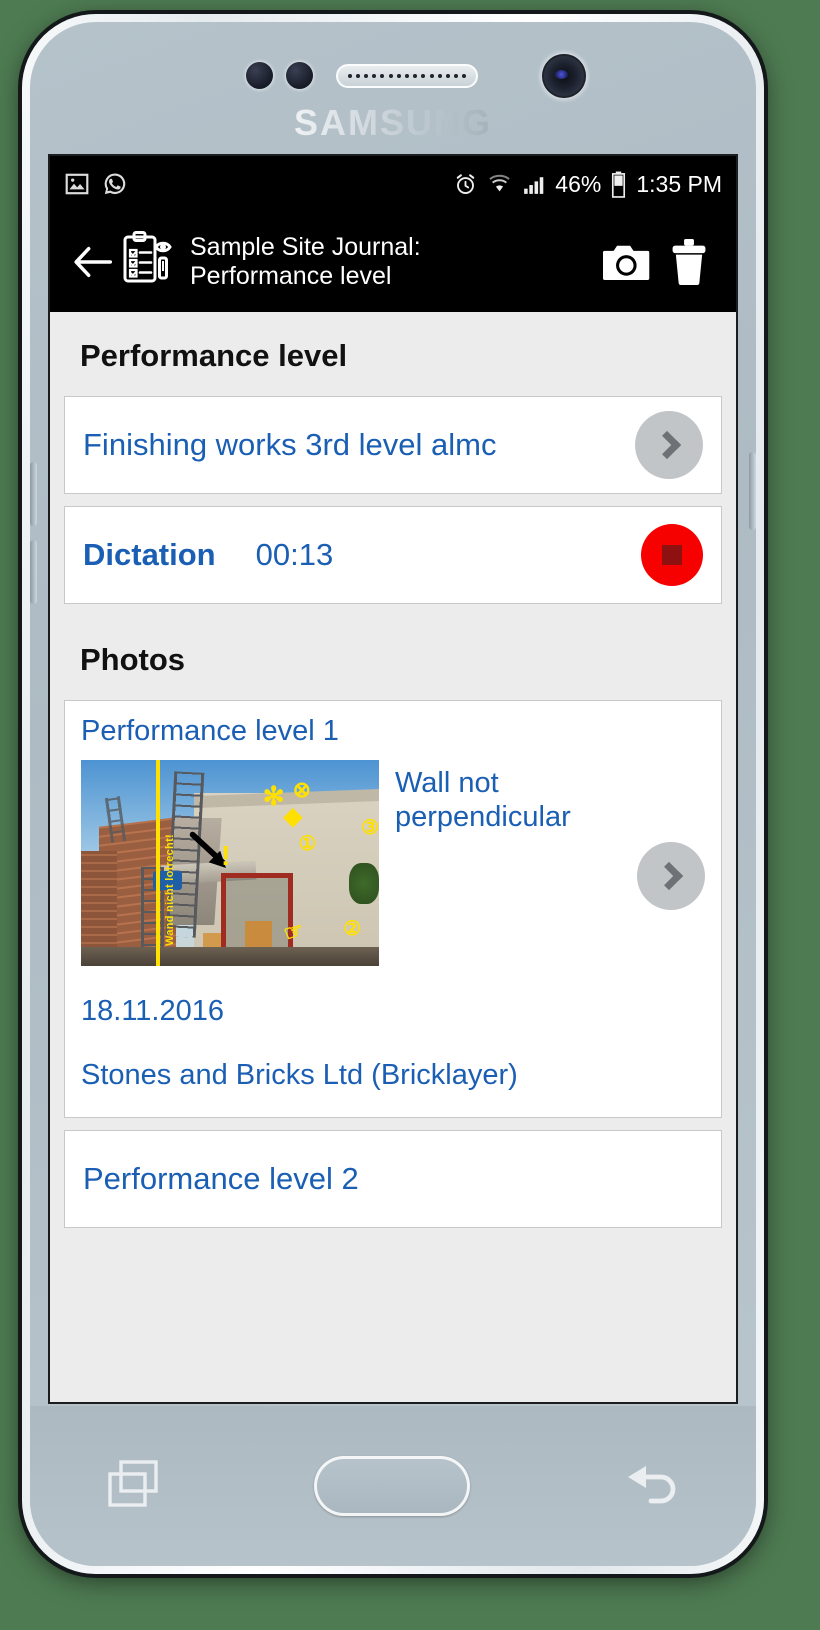  Describe the element at coordinates (578, 183) in the screenshot. I see `battery-percent-label: 46%` at that location.